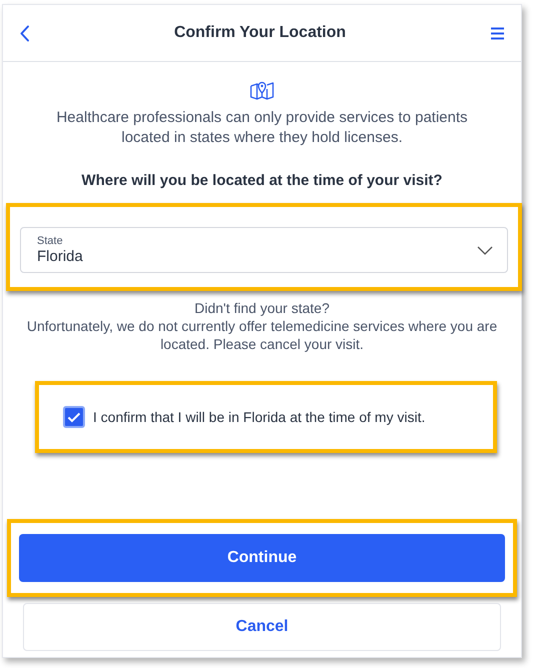 The height and width of the screenshot is (668, 534). I want to click on select-label: State, so click(50, 241).